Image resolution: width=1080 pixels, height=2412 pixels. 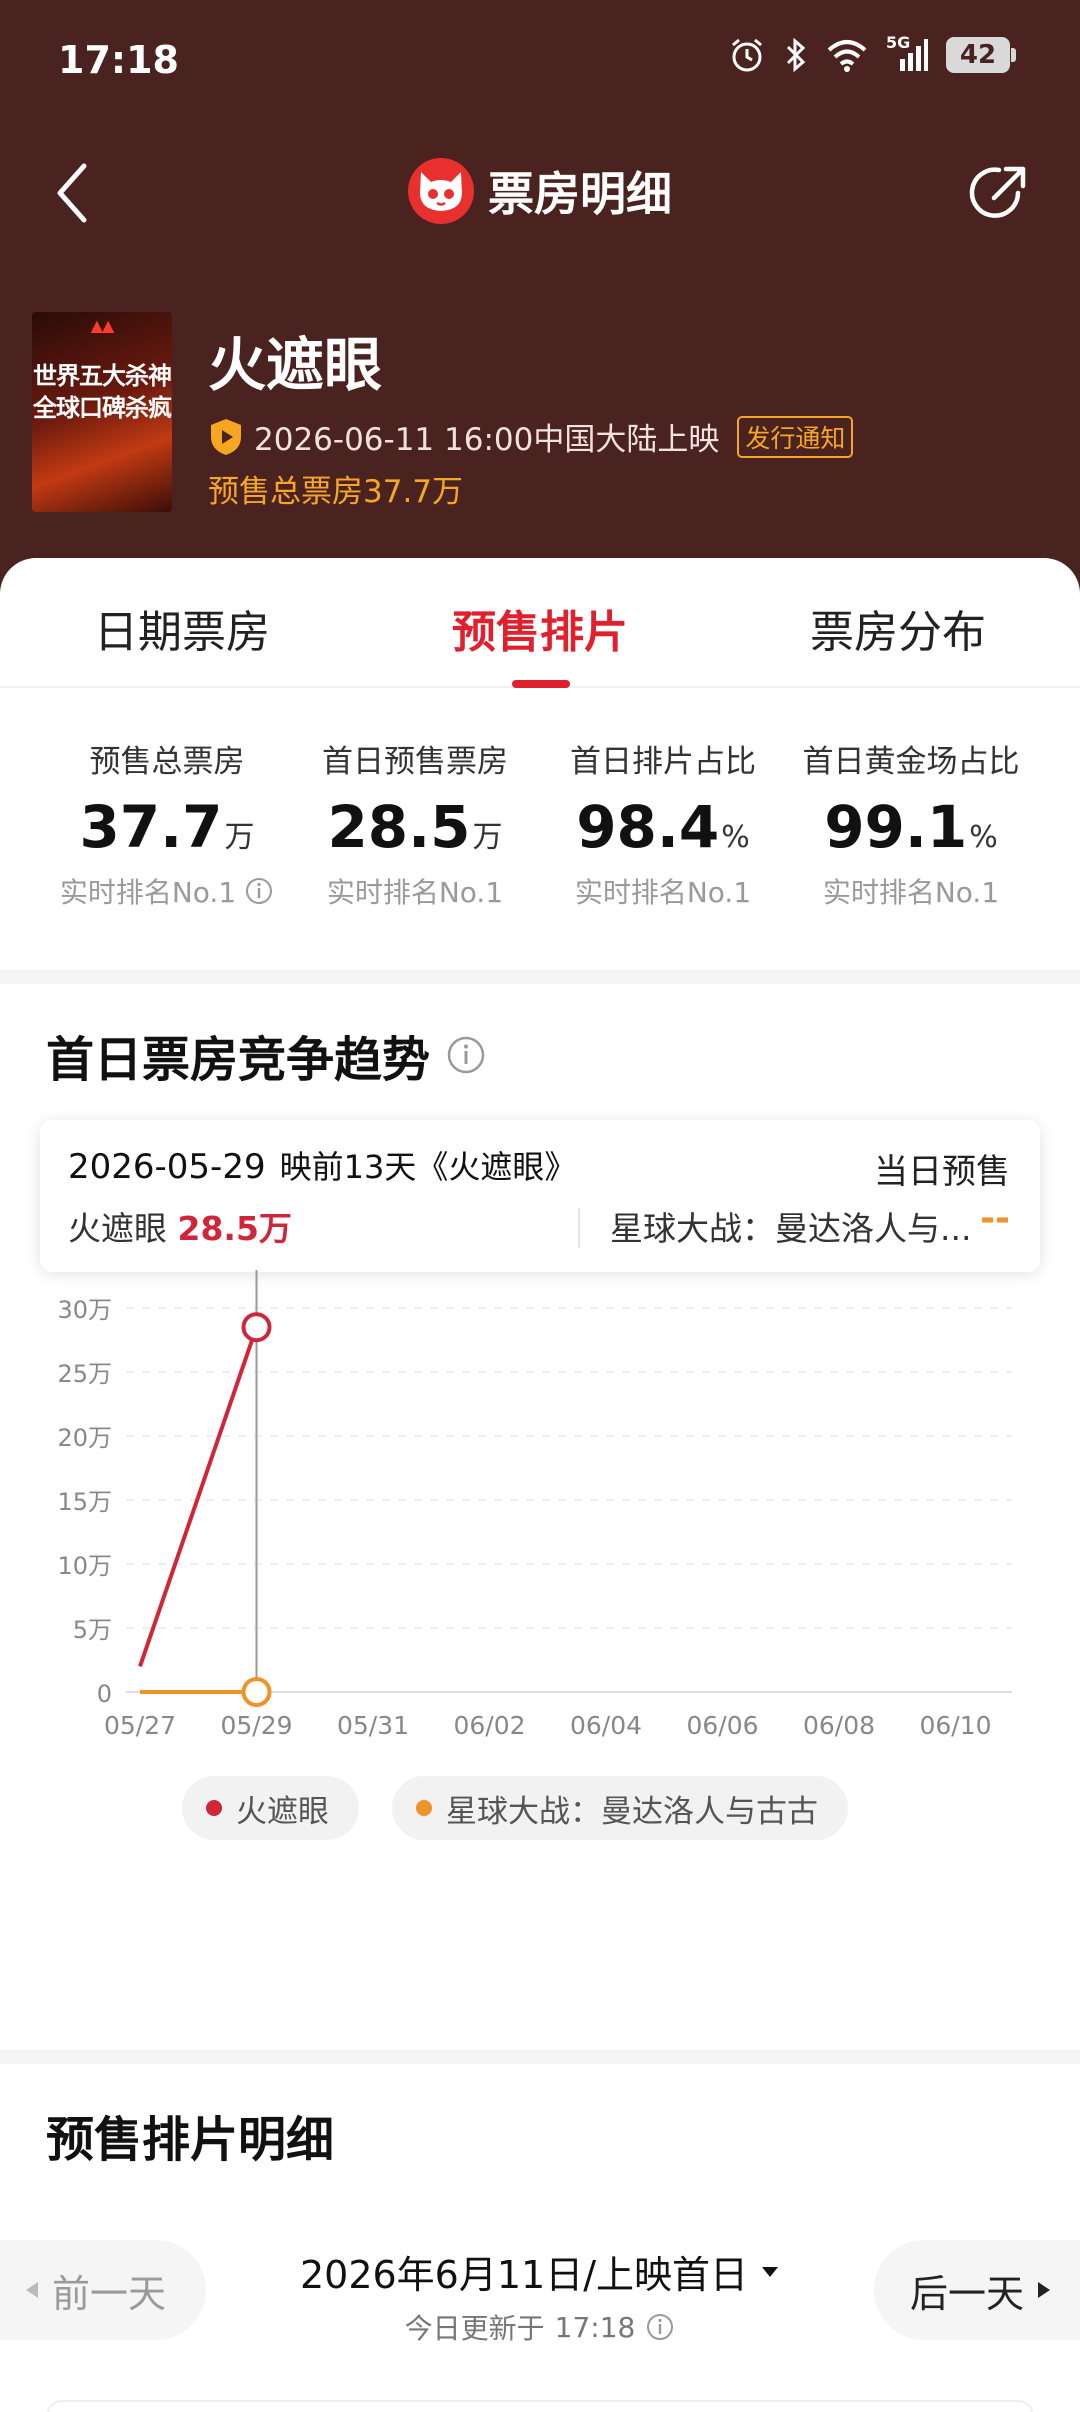 I want to click on stat-label: 预售总票房, so click(x=167, y=762).